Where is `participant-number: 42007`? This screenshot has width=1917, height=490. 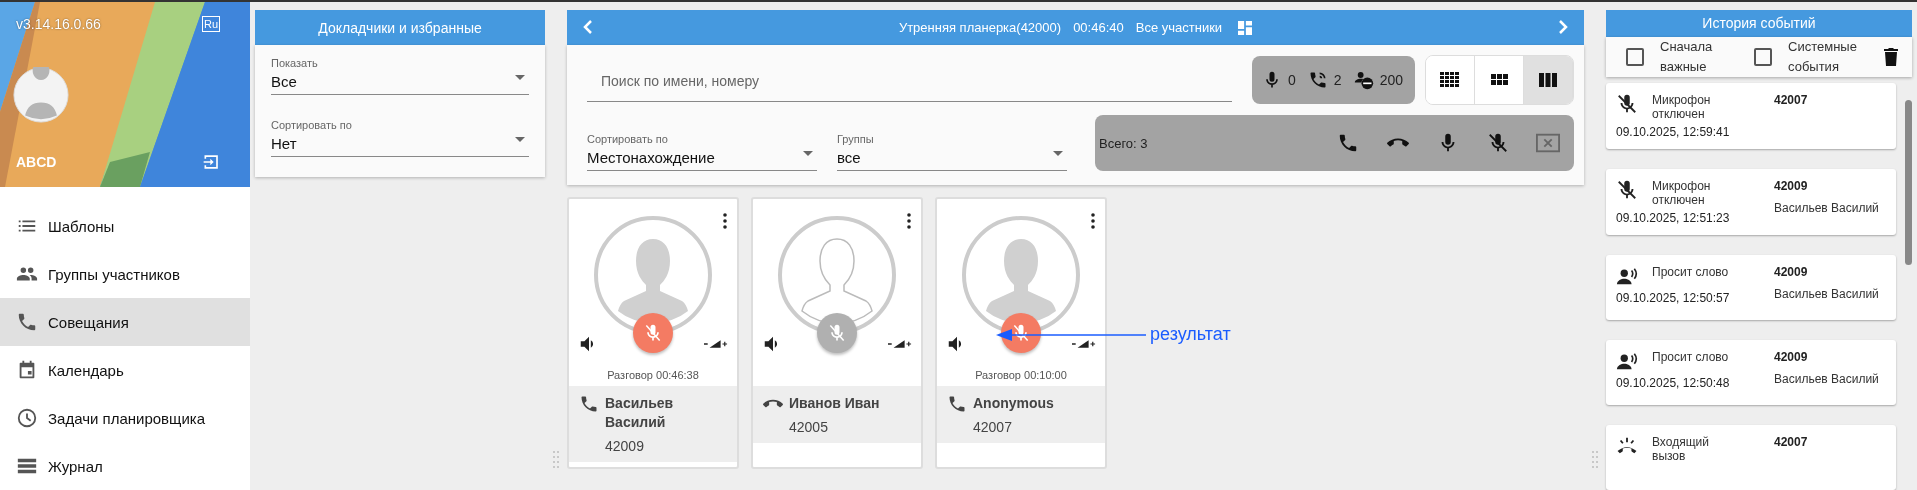 participant-number: 42007 is located at coordinates (993, 427).